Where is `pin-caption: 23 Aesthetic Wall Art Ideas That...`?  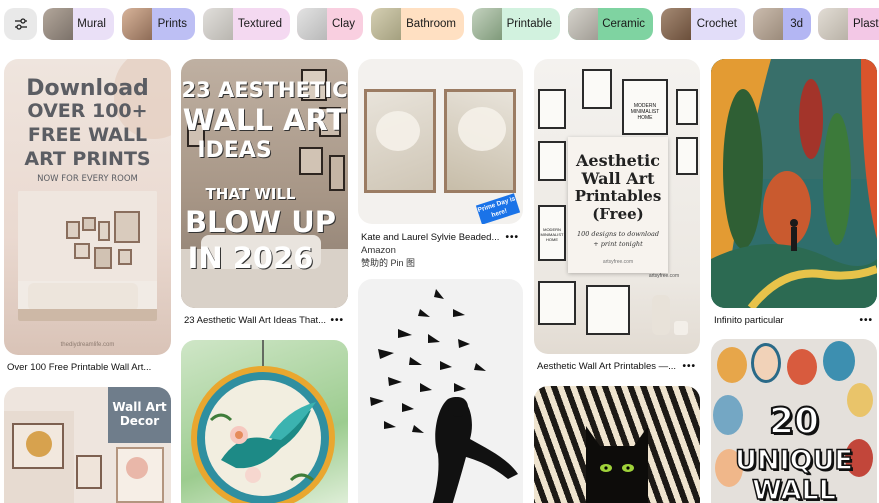
pin-caption: 23 Aesthetic Wall Art Ideas That... is located at coordinates (255, 320).